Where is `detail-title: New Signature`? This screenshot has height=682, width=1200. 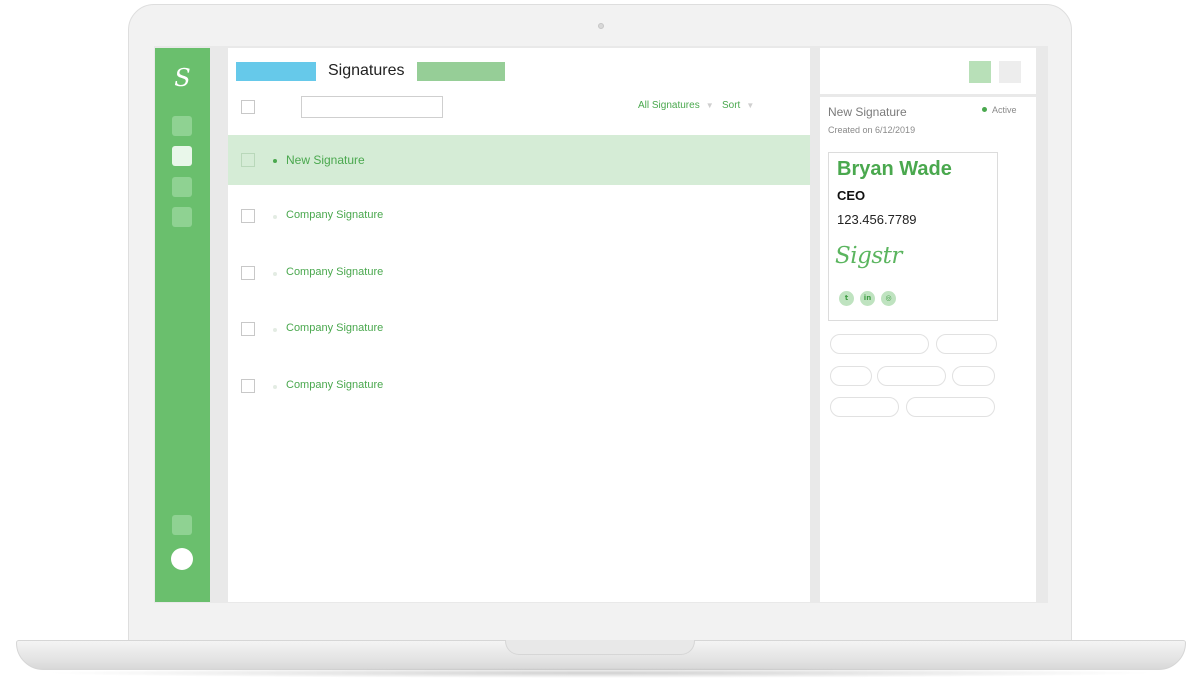 detail-title: New Signature is located at coordinates (867, 112).